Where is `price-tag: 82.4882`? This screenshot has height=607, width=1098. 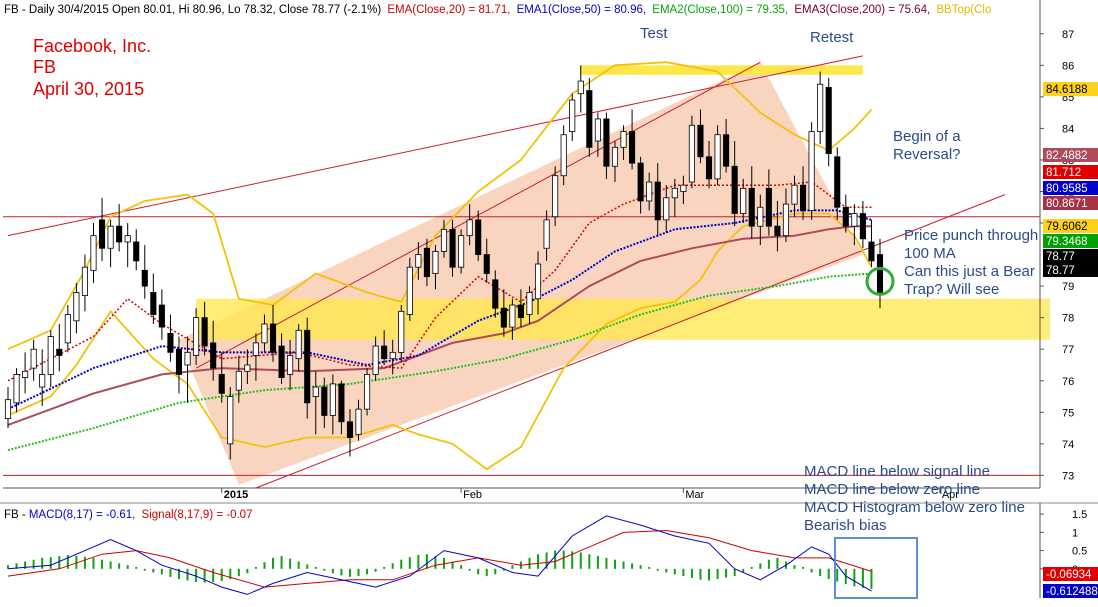 price-tag: 82.4882 is located at coordinates (1067, 156).